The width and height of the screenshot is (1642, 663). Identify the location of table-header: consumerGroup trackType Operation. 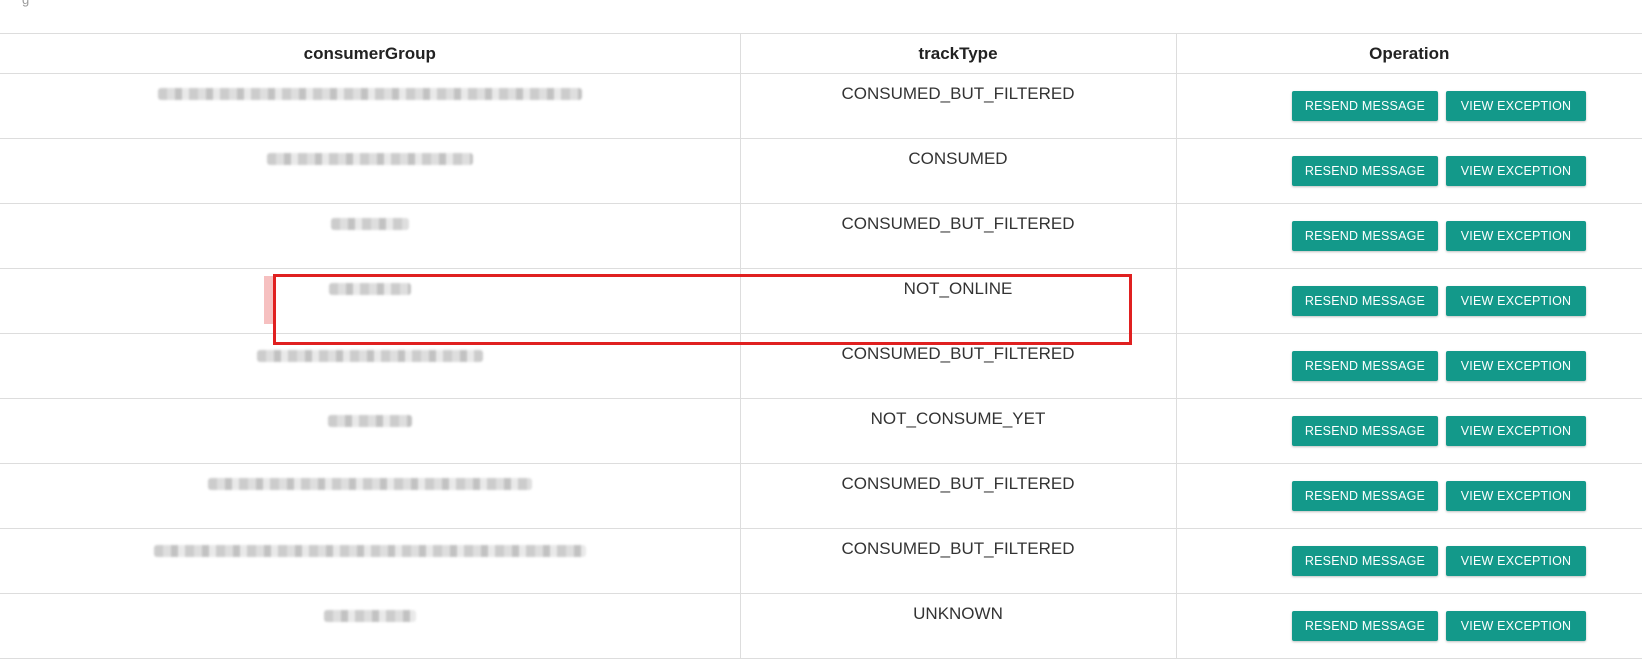
(821, 53).